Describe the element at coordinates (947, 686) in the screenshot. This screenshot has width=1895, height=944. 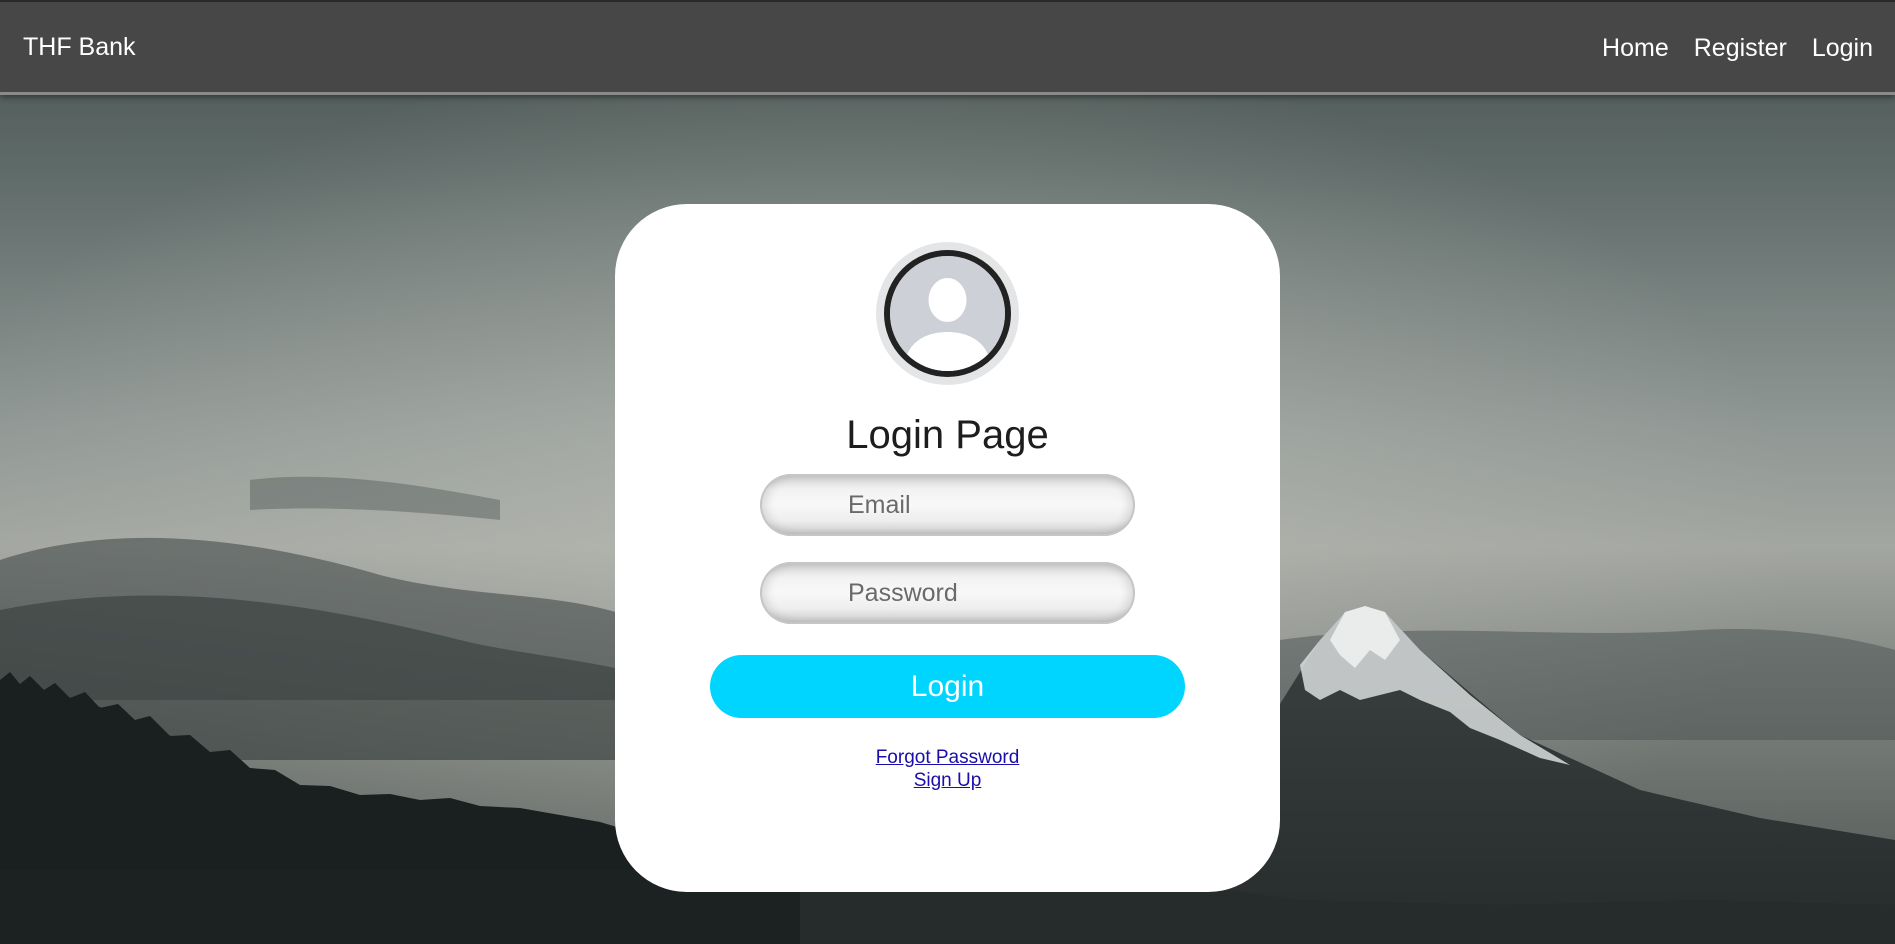
I see `login-button: Login` at that location.